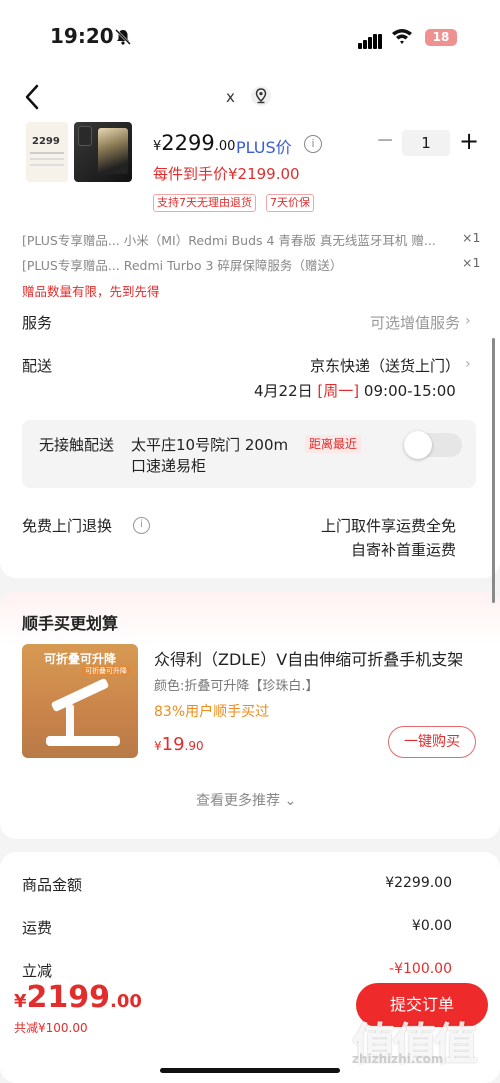 Image resolution: width=500 pixels, height=1083 pixels. What do you see at coordinates (70, 623) in the screenshot?
I see `recommend-title: 顺手买更划算` at bounding box center [70, 623].